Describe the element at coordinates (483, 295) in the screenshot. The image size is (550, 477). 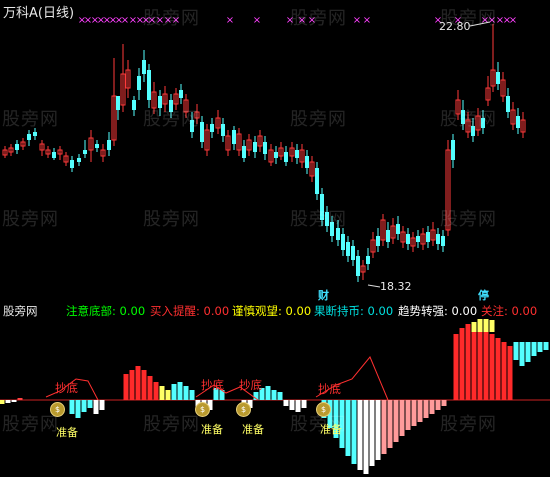
I see `marker-ting: 停` at that location.